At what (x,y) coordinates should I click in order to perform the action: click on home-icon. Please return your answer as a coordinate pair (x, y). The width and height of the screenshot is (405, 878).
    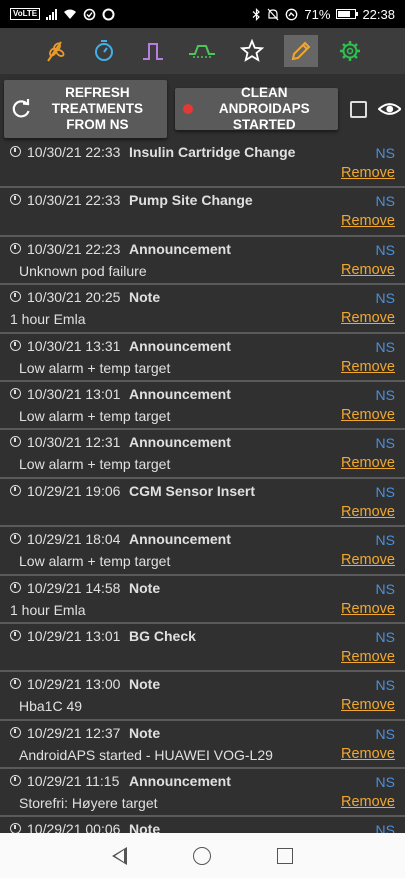
    Looking at the image, I should click on (202, 855).